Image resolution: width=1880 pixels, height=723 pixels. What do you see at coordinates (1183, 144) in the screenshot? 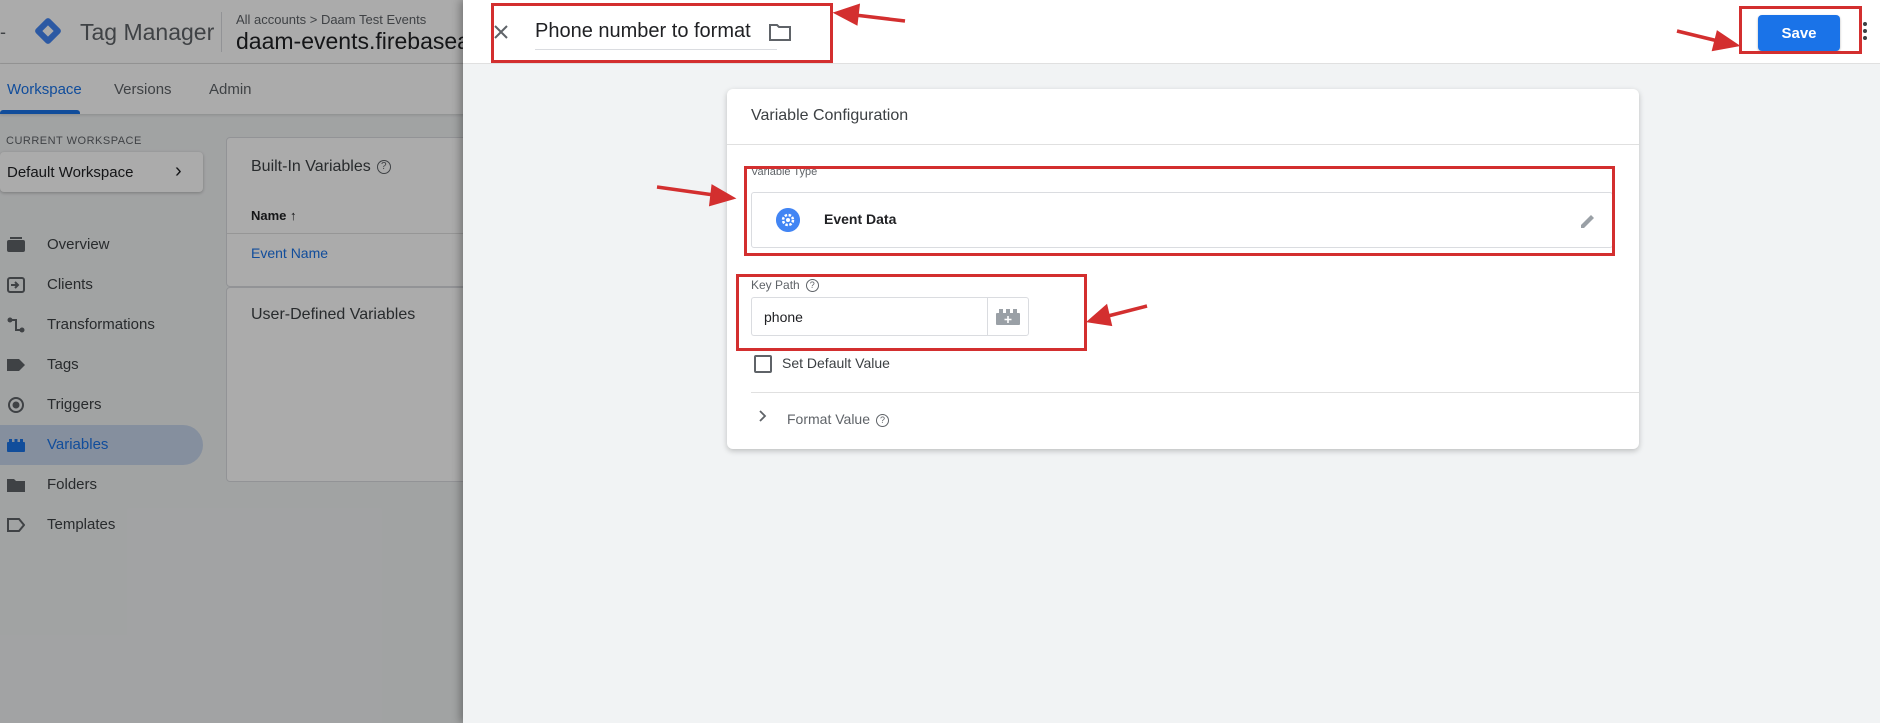
I see `card-divider` at bounding box center [1183, 144].